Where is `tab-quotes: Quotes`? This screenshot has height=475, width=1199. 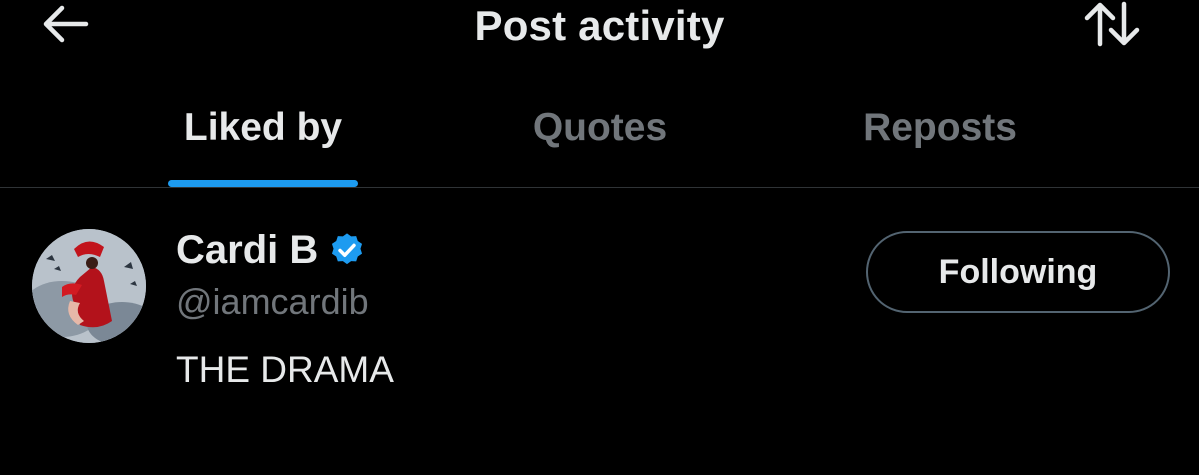 tab-quotes: Quotes is located at coordinates (600, 140).